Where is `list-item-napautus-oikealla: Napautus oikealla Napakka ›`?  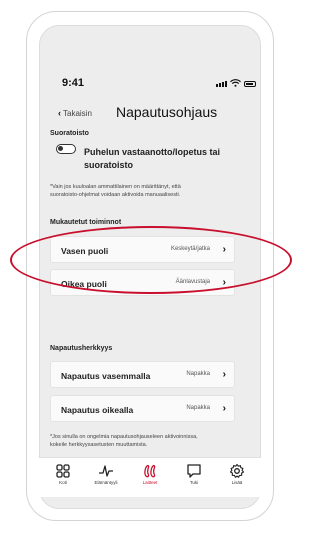
list-item-napautus-oikealla: Napautus oikealla Napakka › is located at coordinates (142, 408).